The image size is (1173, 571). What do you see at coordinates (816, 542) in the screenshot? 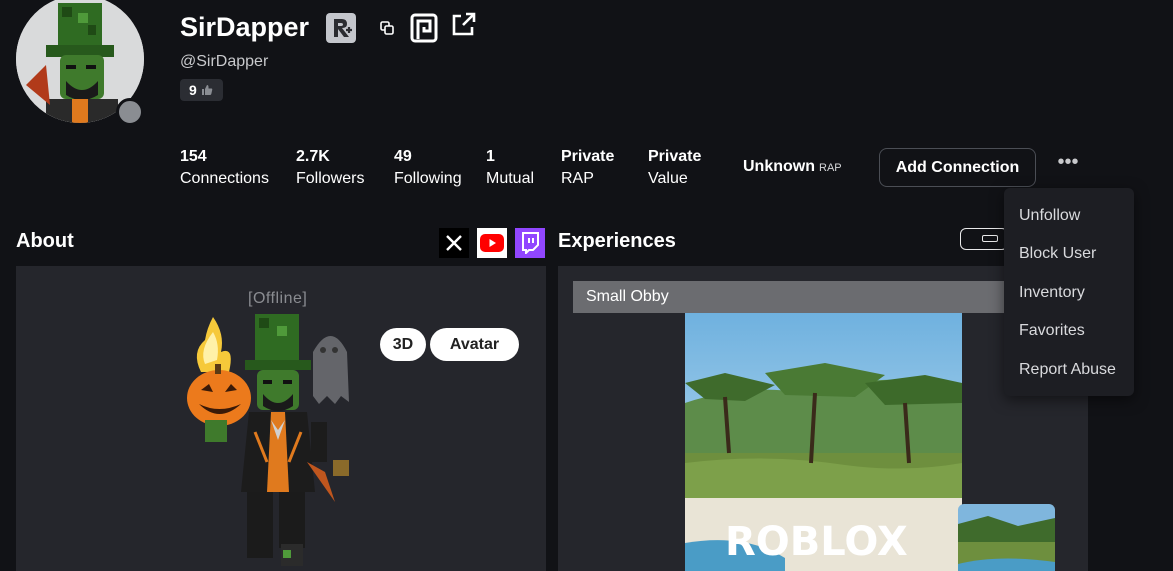
I see `roblox-logo-text: ROBLOX` at bounding box center [816, 542].